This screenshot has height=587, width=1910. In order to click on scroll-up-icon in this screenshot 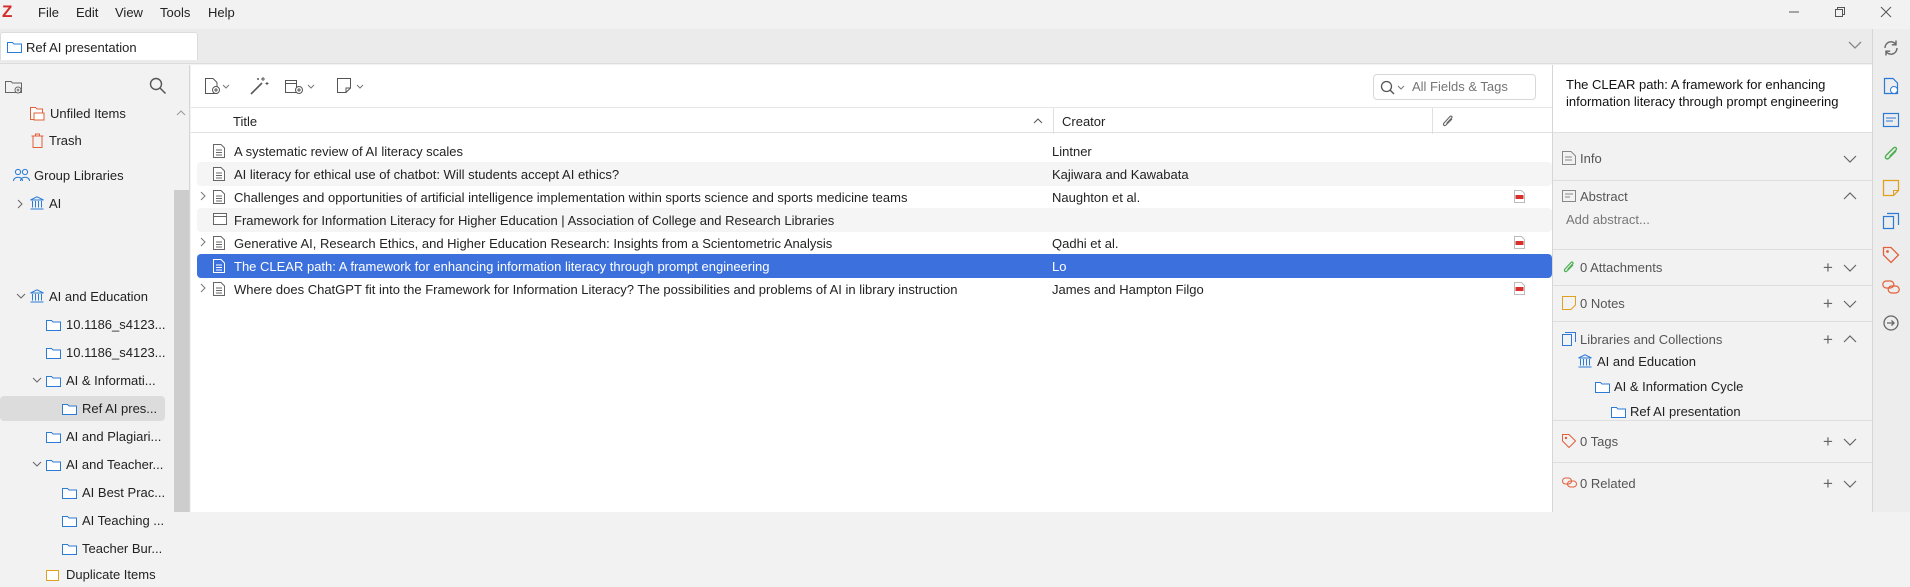, I will do `click(181, 112)`.